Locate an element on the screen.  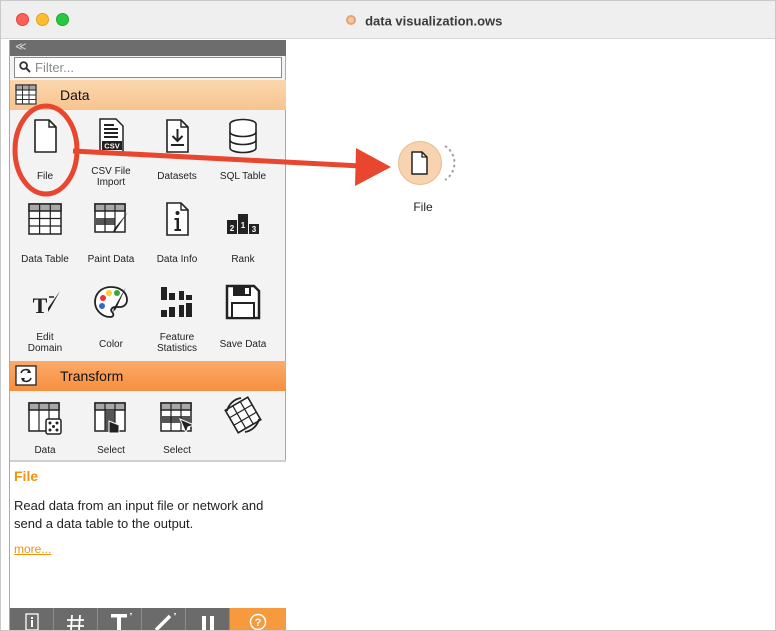
widget-datasets: Datasets is located at coordinates (177, 152).